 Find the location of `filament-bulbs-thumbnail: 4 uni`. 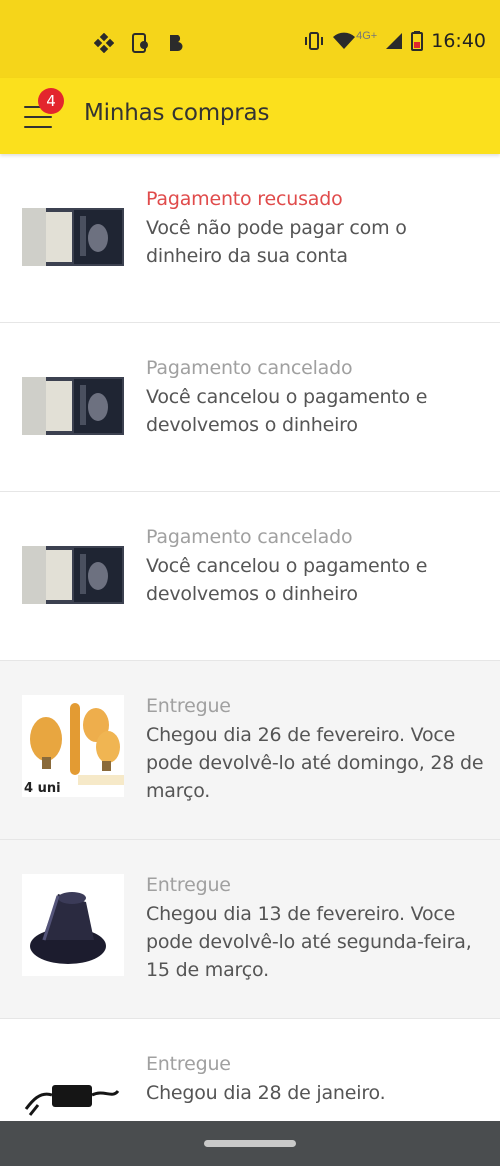

filament-bulbs-thumbnail: 4 uni is located at coordinates (73, 746).